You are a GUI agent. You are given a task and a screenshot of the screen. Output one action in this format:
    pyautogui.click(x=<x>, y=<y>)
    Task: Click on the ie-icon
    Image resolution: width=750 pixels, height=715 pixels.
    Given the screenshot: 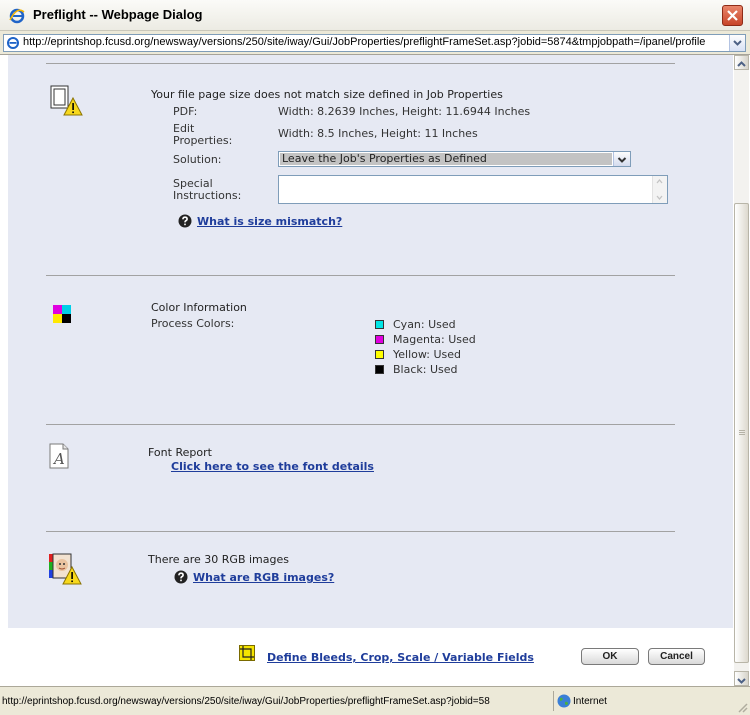 What is the action you would take?
    pyautogui.click(x=17, y=16)
    